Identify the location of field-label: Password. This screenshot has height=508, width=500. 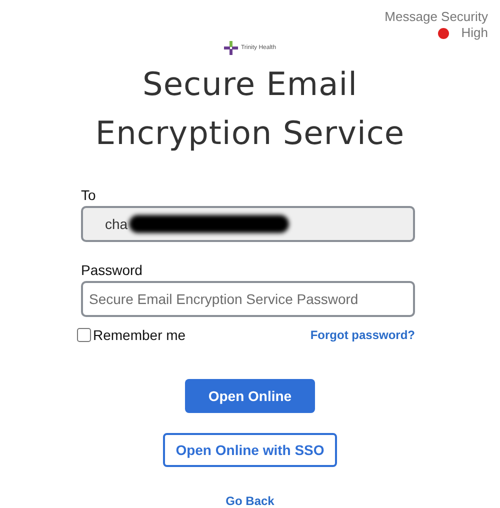
(112, 270).